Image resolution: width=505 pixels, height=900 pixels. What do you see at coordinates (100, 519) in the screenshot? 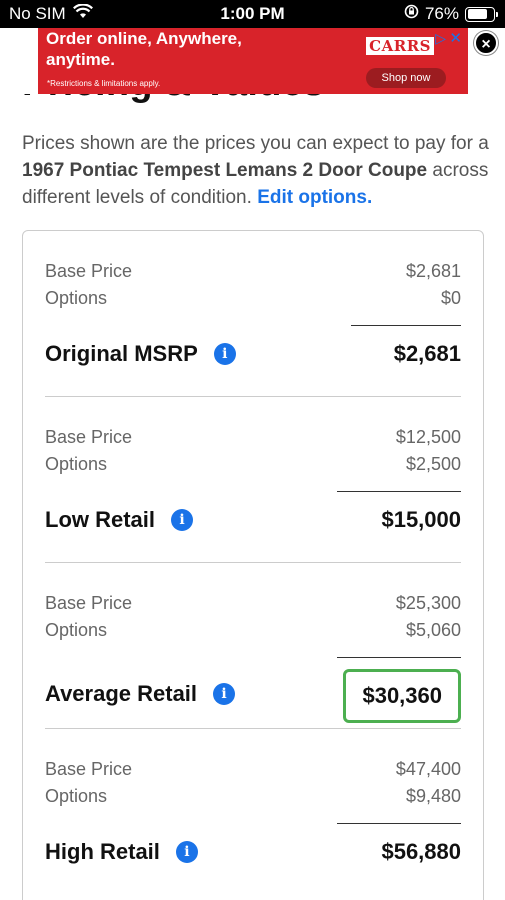
I see `total-label-text: Low Retail` at bounding box center [100, 519].